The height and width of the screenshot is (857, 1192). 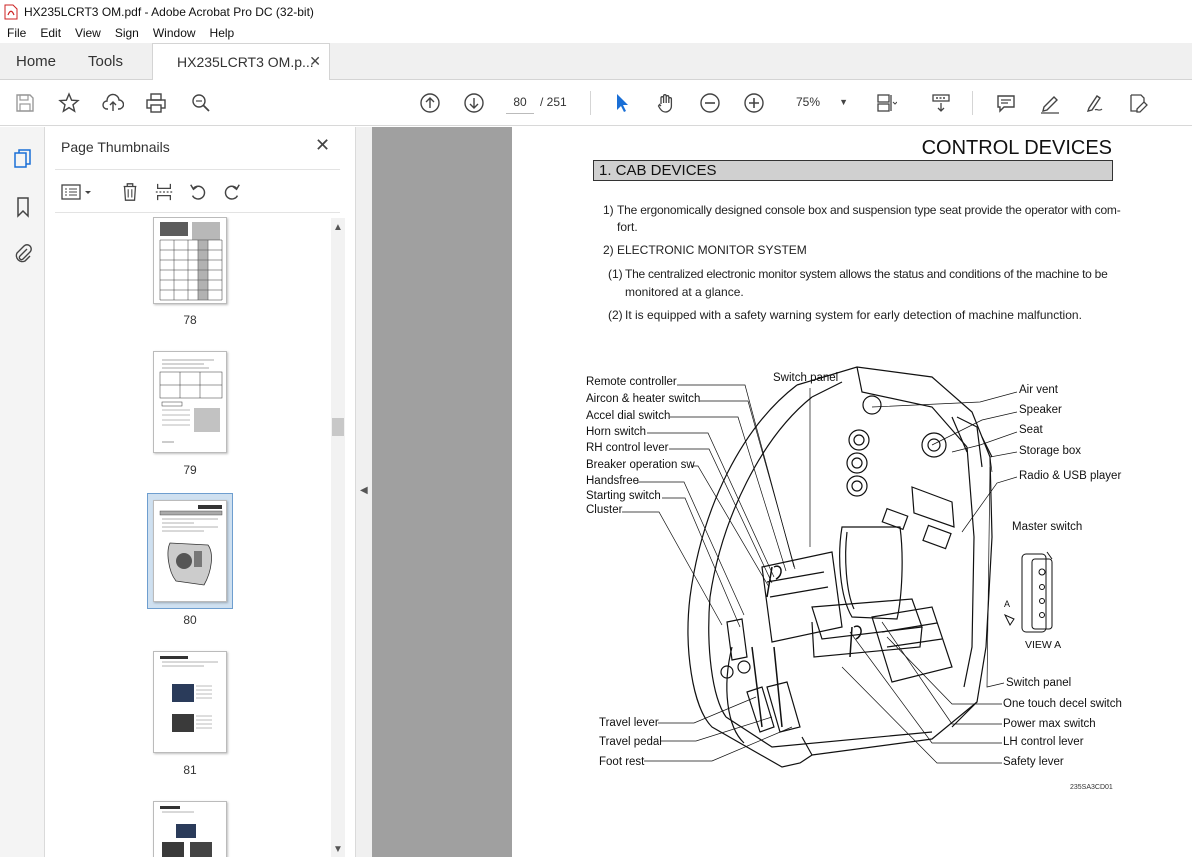 I want to click on menu-edit: Edit, so click(x=50, y=33).